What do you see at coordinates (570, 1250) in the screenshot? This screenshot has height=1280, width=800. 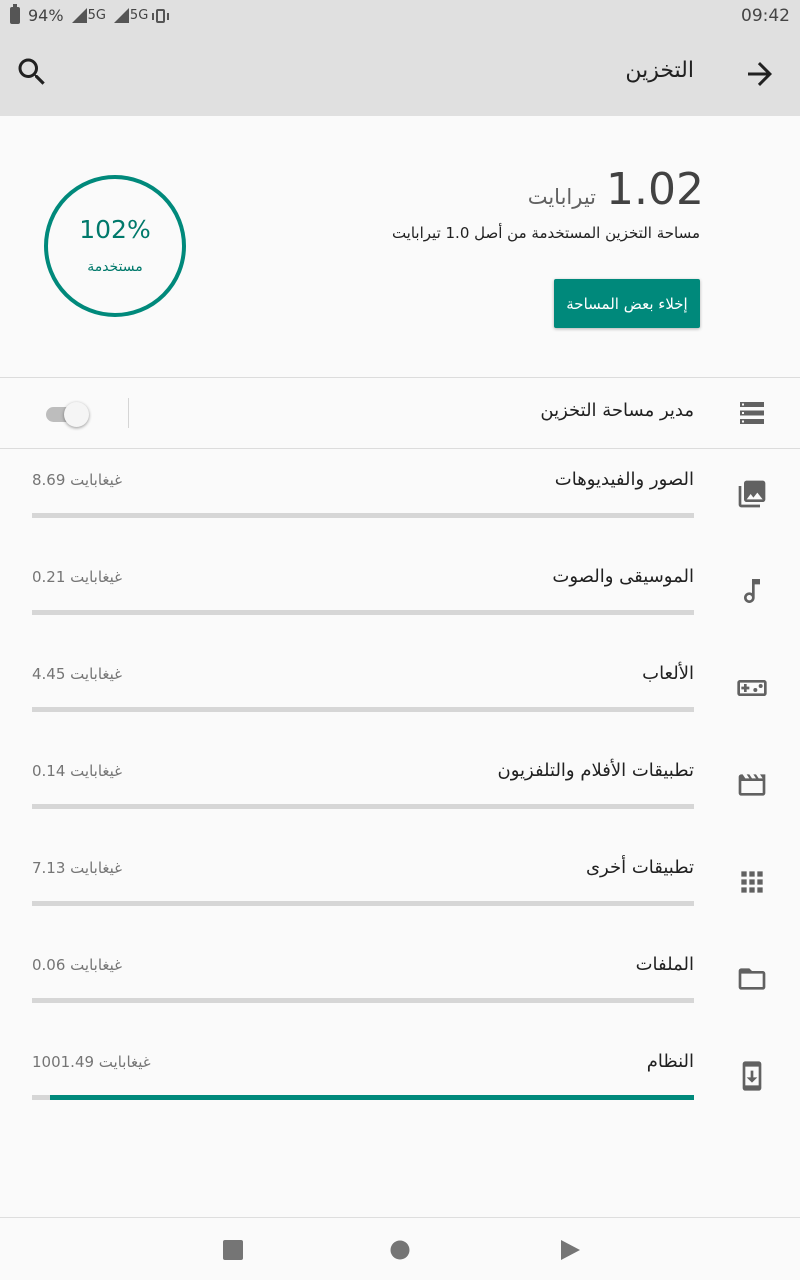 I see `back-triangle-icon` at bounding box center [570, 1250].